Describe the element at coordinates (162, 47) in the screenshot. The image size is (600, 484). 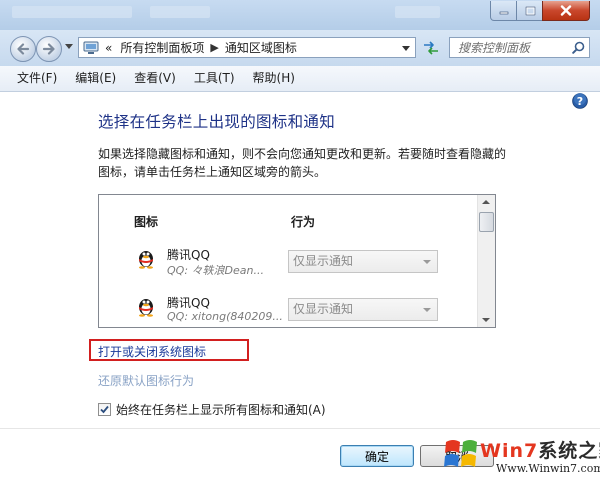
I see `breadcrumb-all-items: 所有控制面板项` at that location.